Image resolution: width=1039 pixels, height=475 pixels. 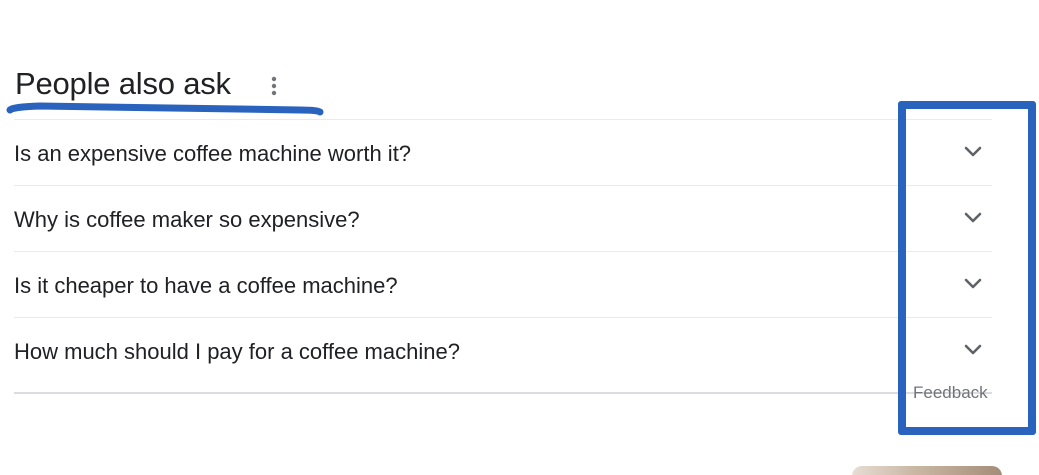 I want to click on question-text: Why is coffee maker so expensive?, so click(x=187, y=219).